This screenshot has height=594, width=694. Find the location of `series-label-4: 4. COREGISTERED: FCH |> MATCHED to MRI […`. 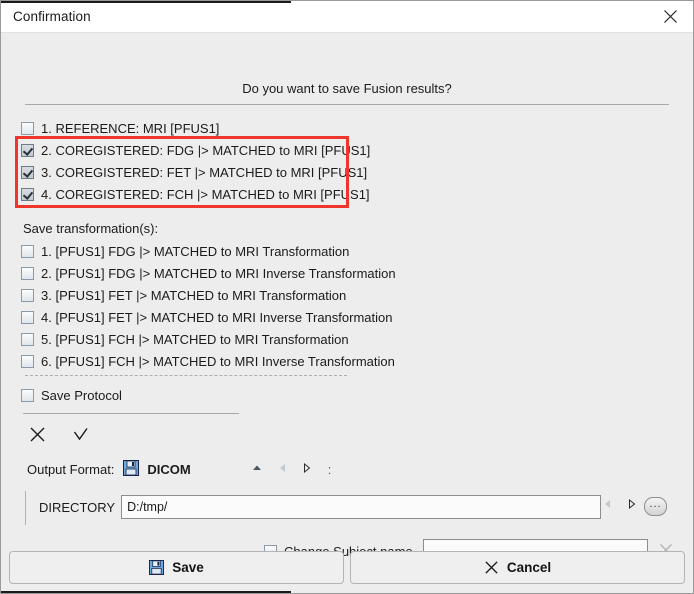

series-label-4: 4. COREGISTERED: FCH |> MATCHED to MRI [… is located at coordinates (205, 194).